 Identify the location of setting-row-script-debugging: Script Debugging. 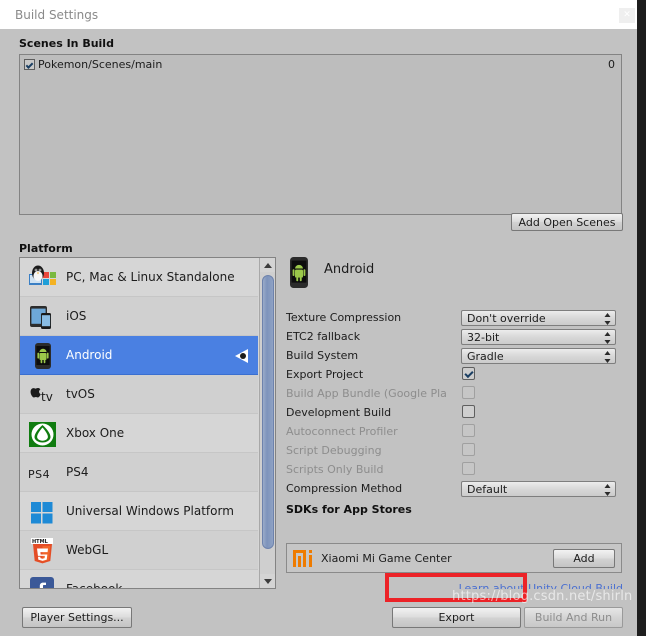
(454, 452).